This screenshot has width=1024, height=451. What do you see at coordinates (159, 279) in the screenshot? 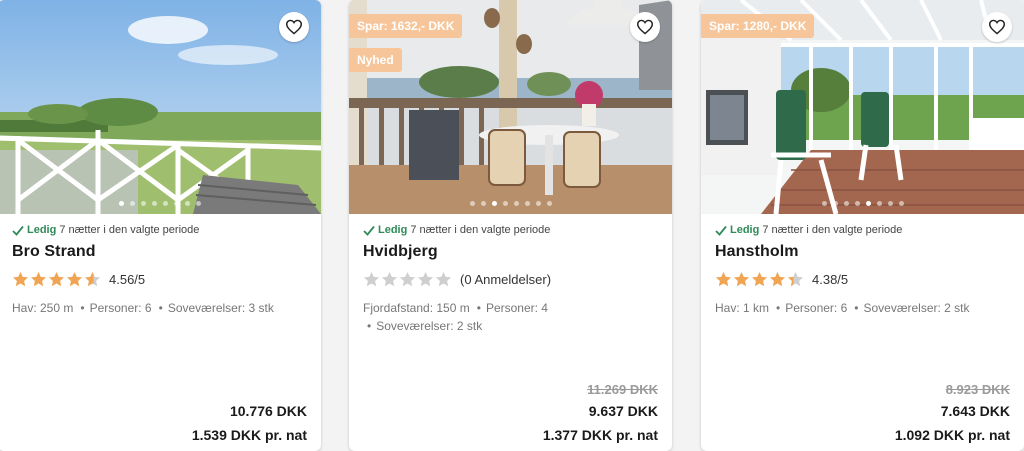
I see `rating: 4.56/5` at bounding box center [159, 279].